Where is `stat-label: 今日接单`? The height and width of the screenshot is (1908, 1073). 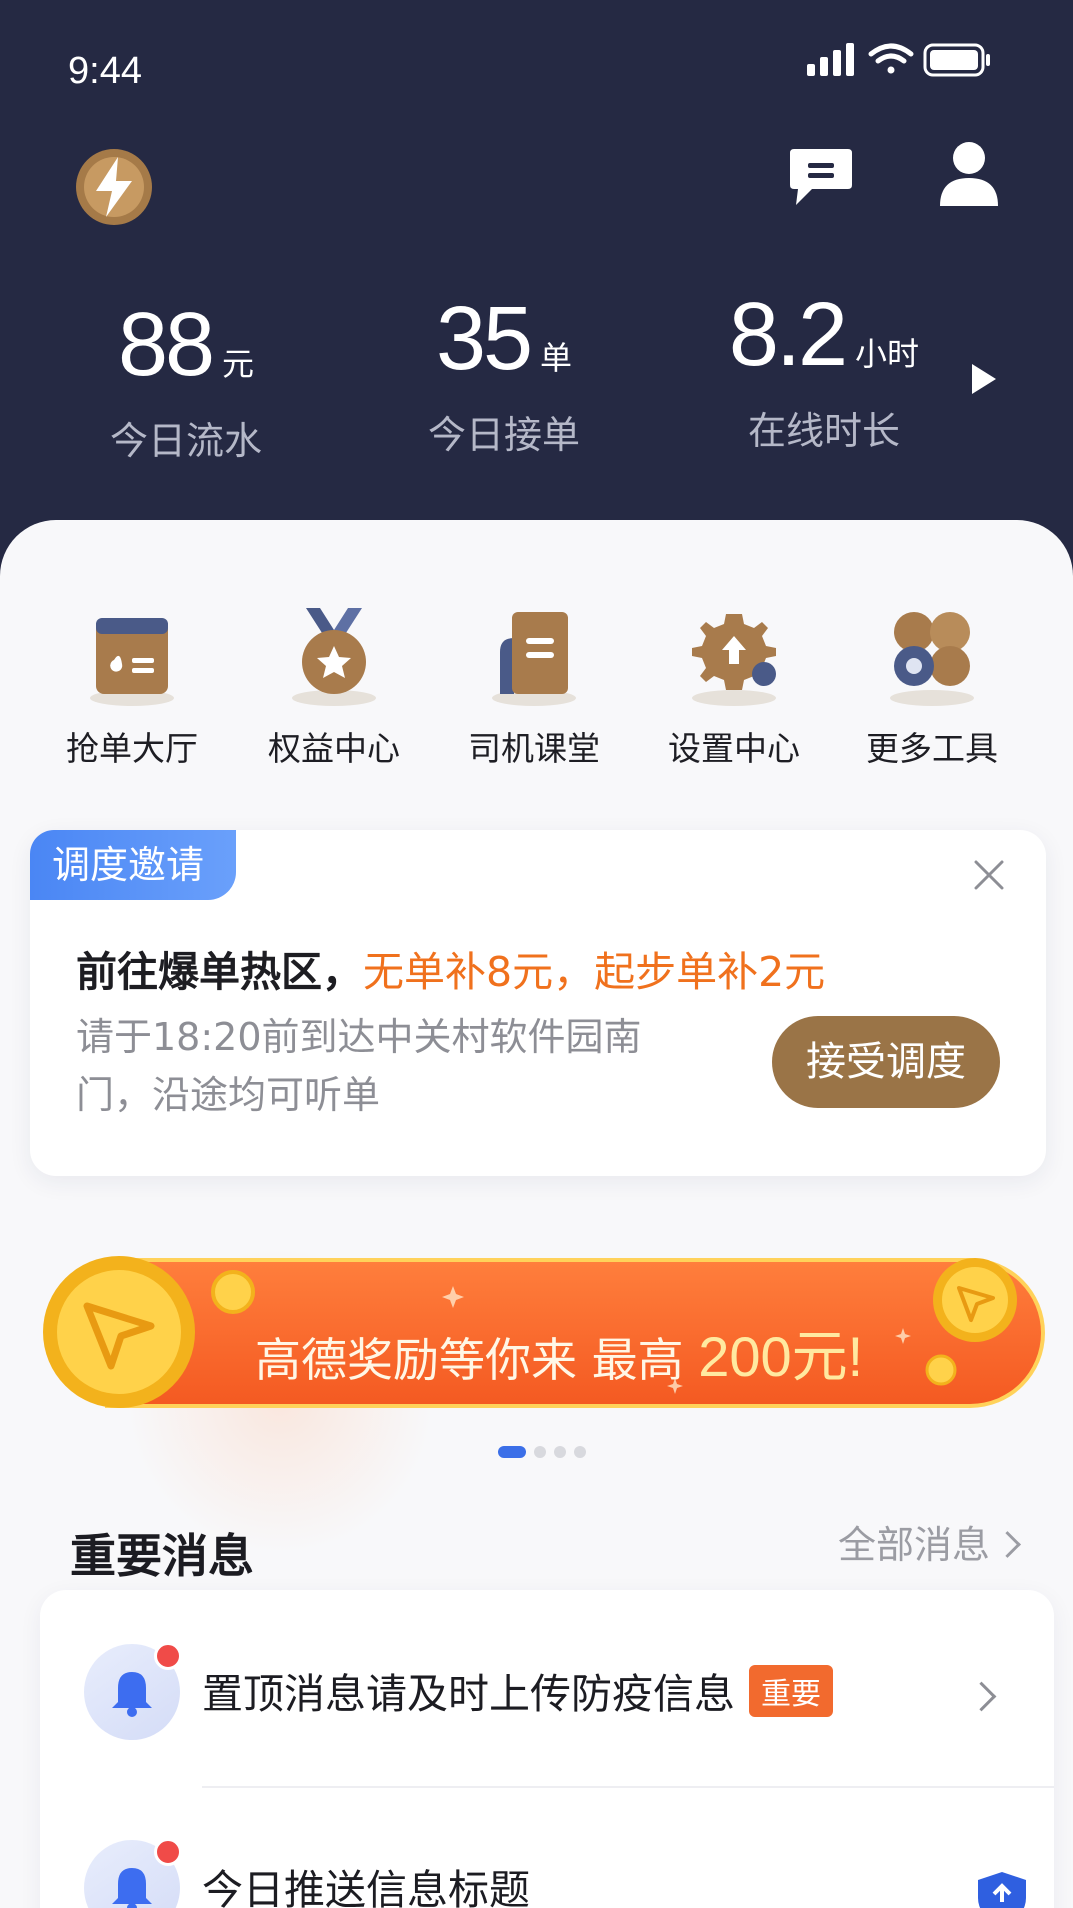
stat-label: 今日接单 is located at coordinates (503, 435).